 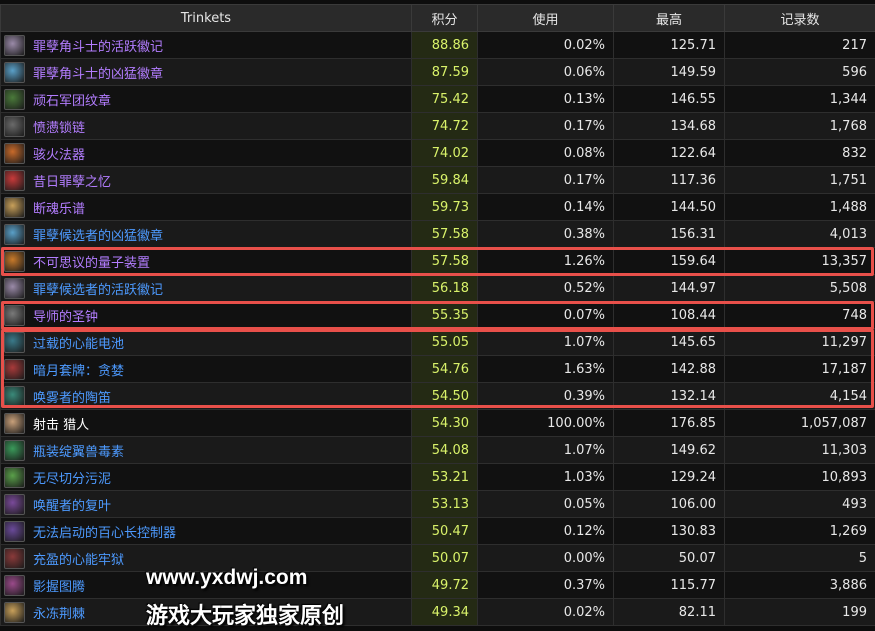 What do you see at coordinates (444, 18) in the screenshot?
I see `header-score: 积分` at bounding box center [444, 18].